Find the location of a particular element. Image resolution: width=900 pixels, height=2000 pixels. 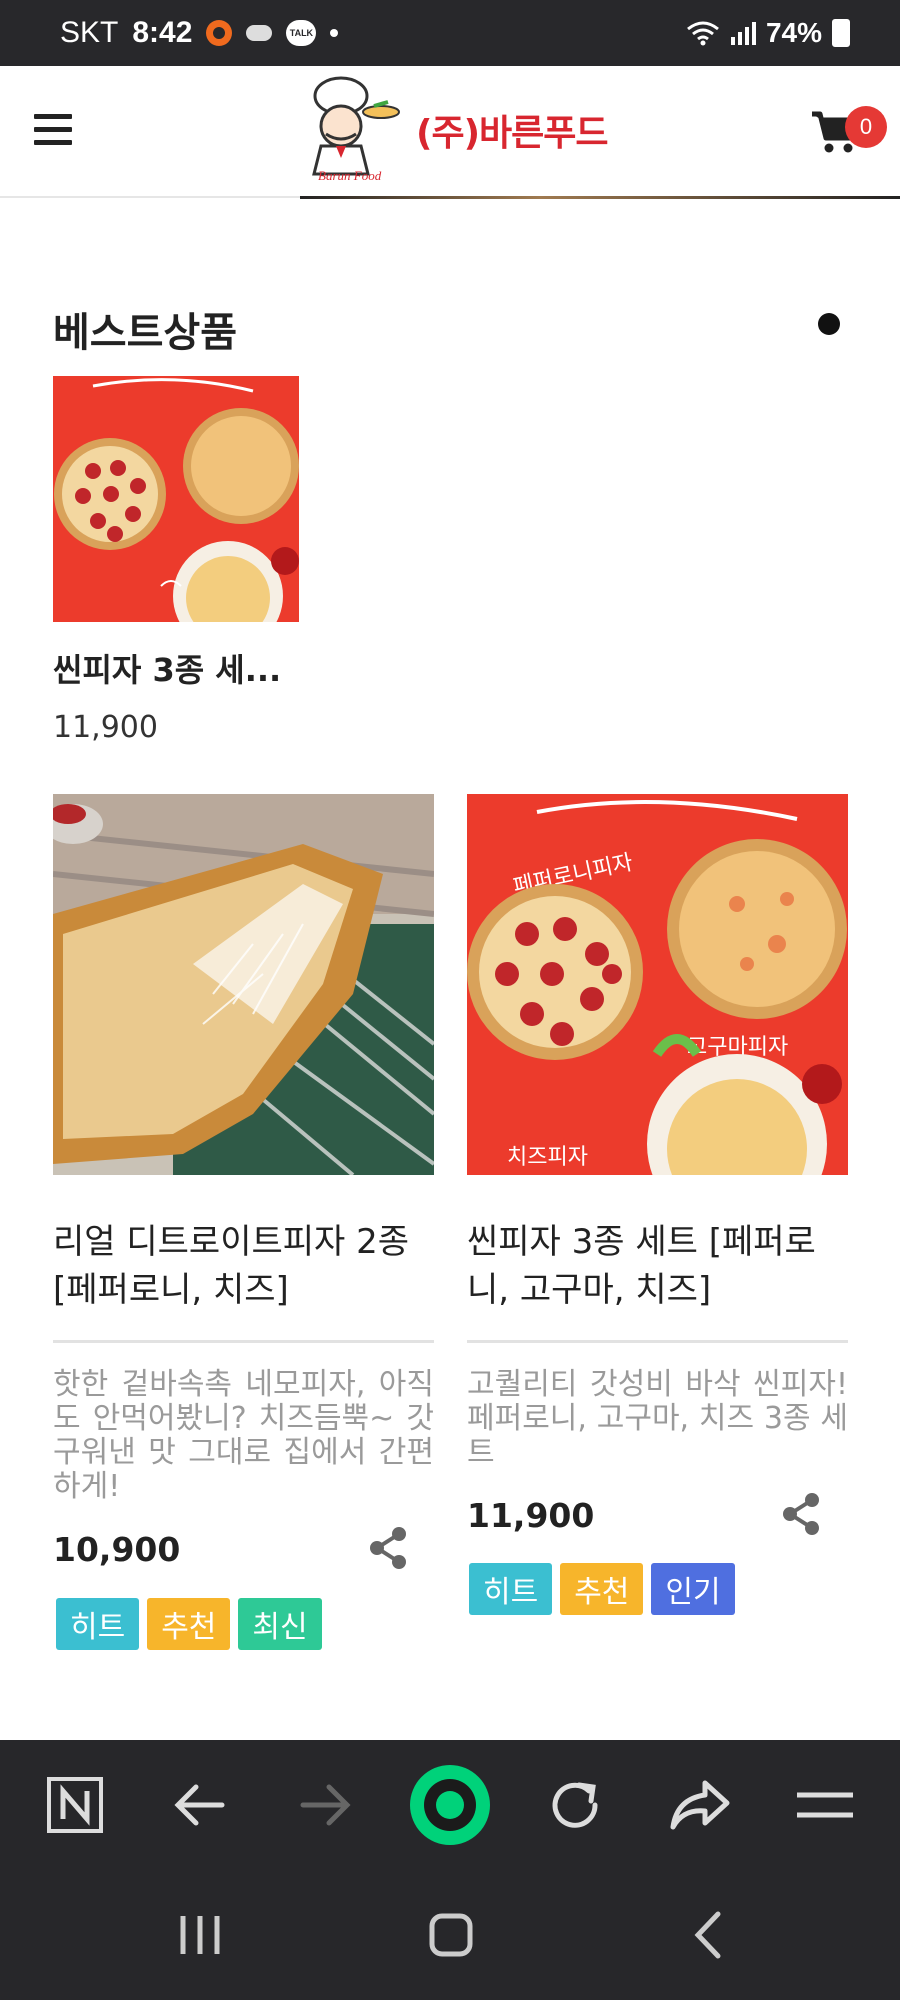

signal-icon is located at coordinates (743, 33).